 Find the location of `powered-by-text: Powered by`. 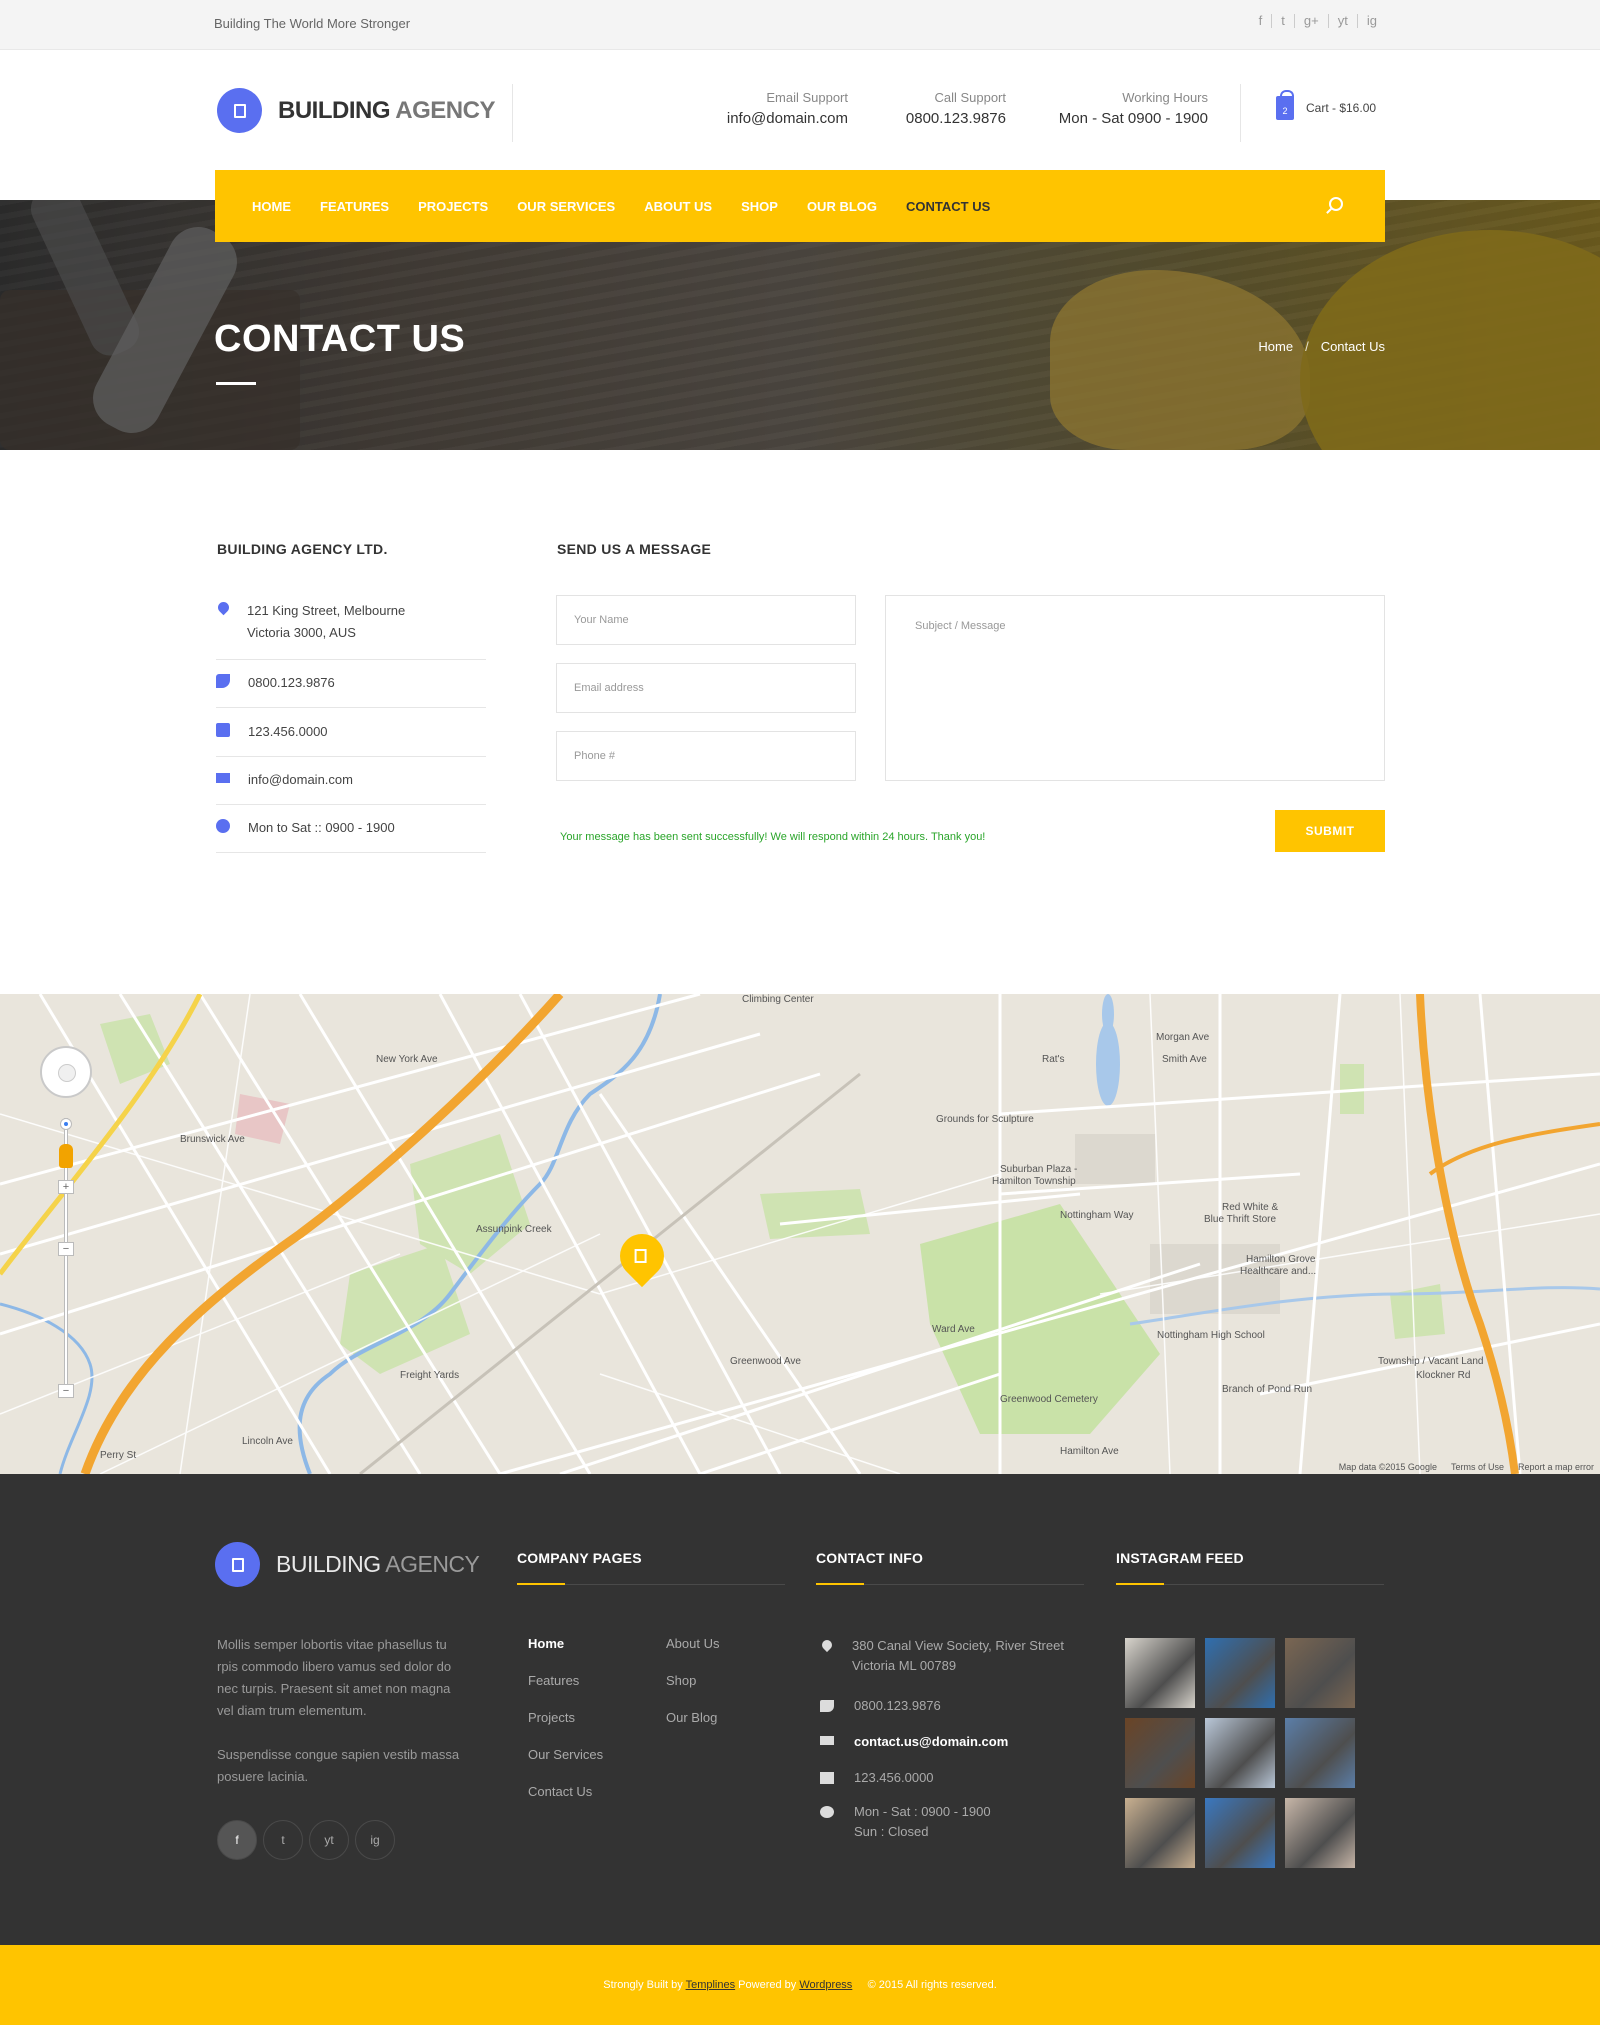

powered-by-text: Powered by is located at coordinates (767, 1985).